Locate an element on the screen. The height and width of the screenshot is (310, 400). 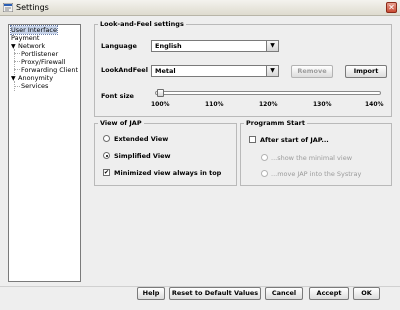
tree-item-forwarding-client: Forwarding Client is located at coordinates (49, 70).